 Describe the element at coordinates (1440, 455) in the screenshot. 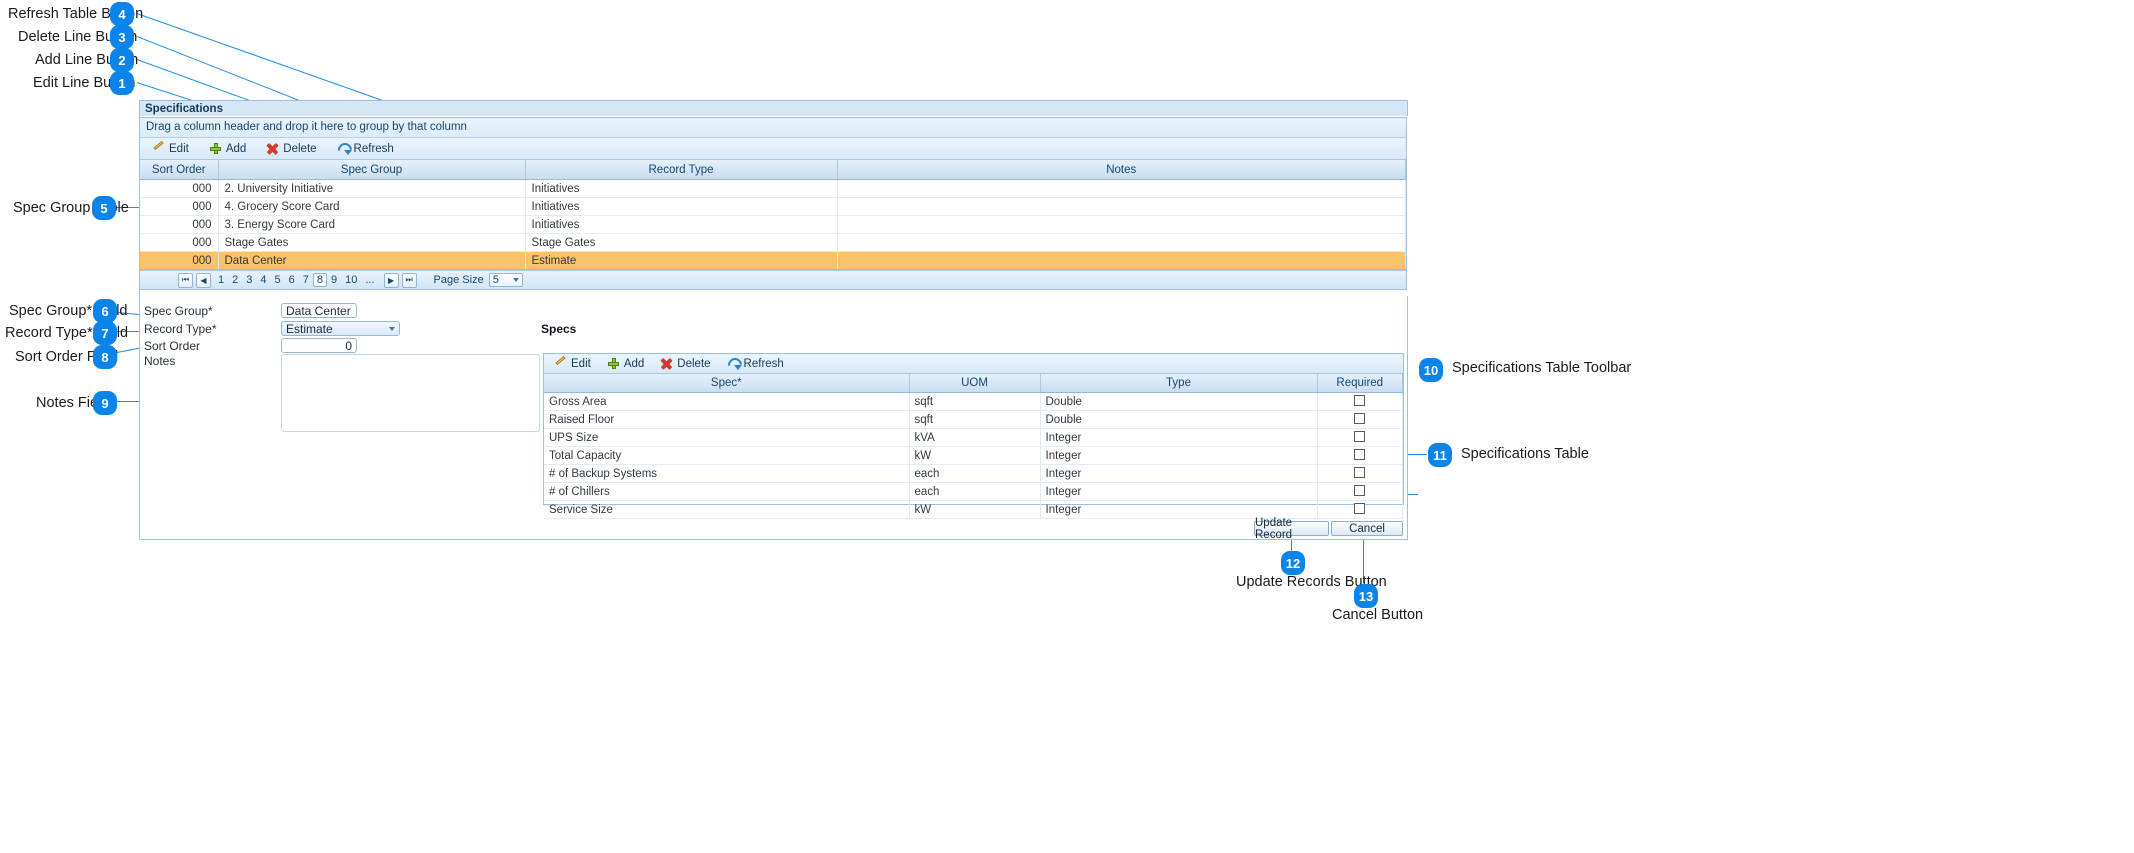

I see `annotation-badge-11: 11` at that location.